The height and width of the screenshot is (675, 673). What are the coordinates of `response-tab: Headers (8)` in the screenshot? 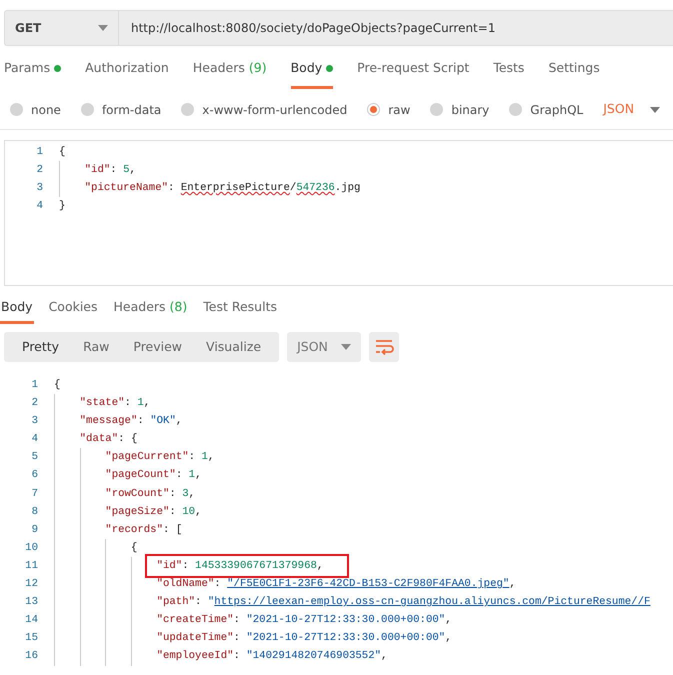 It's located at (150, 309).